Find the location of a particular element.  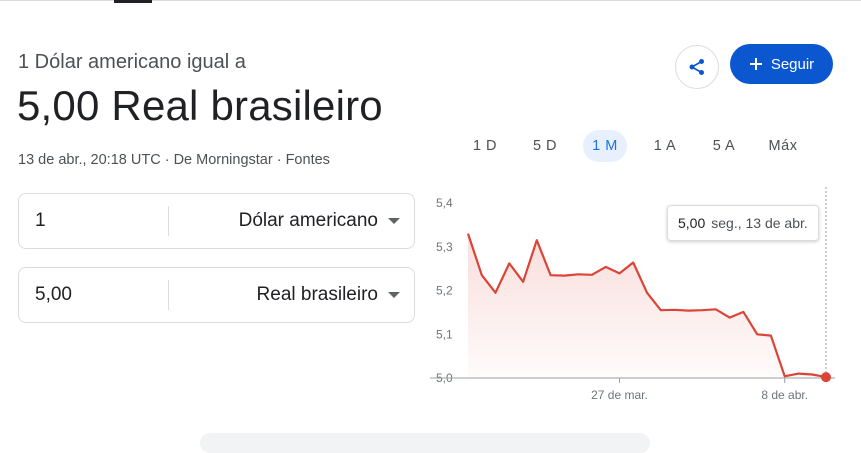

follow-button: Seguir is located at coordinates (781, 64).